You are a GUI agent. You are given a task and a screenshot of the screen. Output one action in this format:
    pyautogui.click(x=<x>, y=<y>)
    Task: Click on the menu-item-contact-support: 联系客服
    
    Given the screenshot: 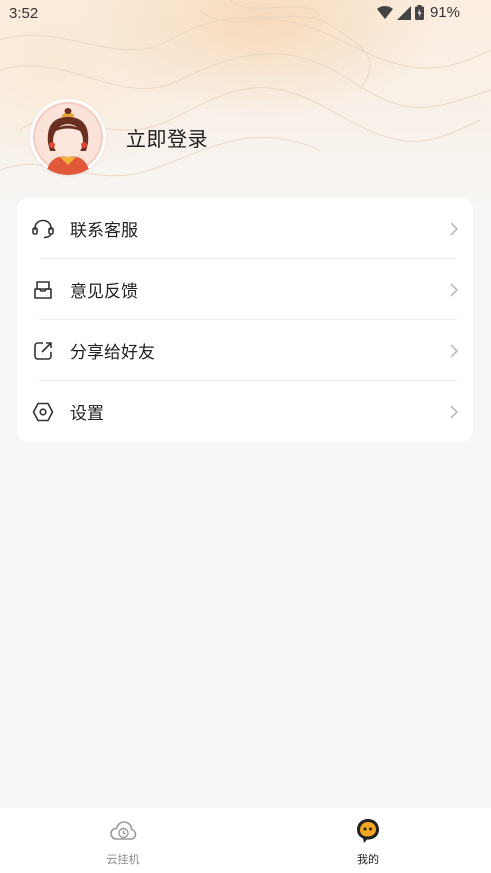 What is the action you would take?
    pyautogui.click(x=245, y=228)
    